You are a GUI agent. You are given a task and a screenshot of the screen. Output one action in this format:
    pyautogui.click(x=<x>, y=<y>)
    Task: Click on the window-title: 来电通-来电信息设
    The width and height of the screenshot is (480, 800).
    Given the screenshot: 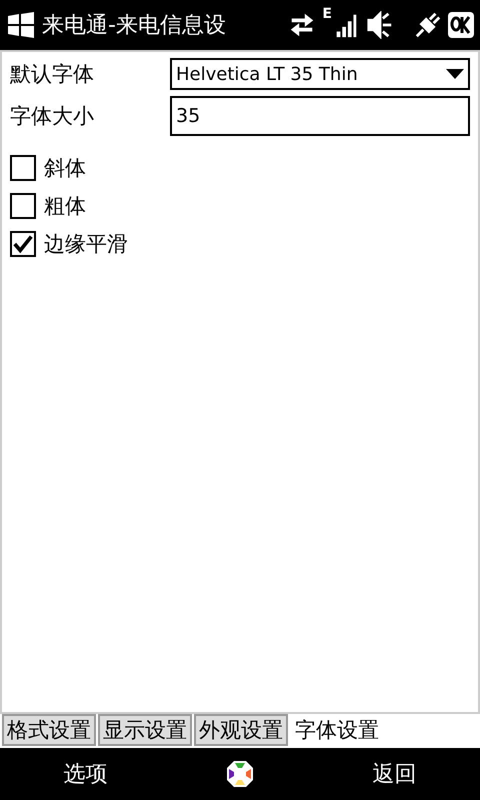 What is the action you would take?
    pyautogui.click(x=134, y=26)
    